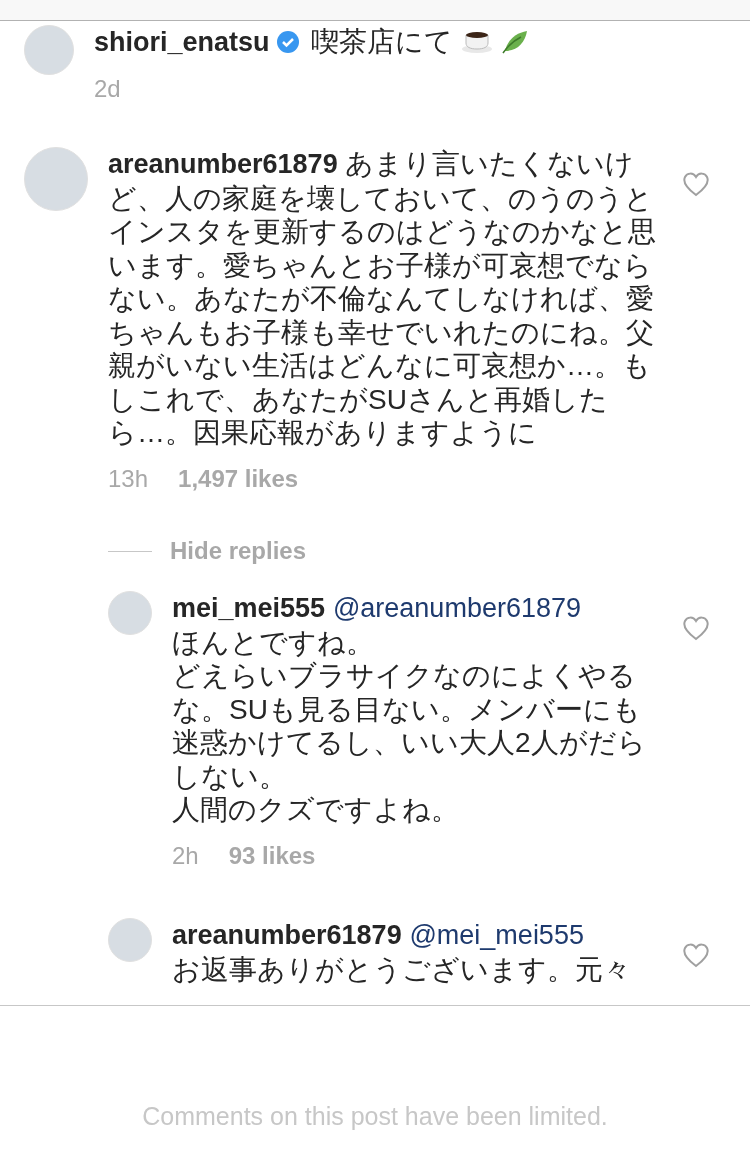  Describe the element at coordinates (272, 855) in the screenshot. I see `likes-count: 93 likes` at that location.